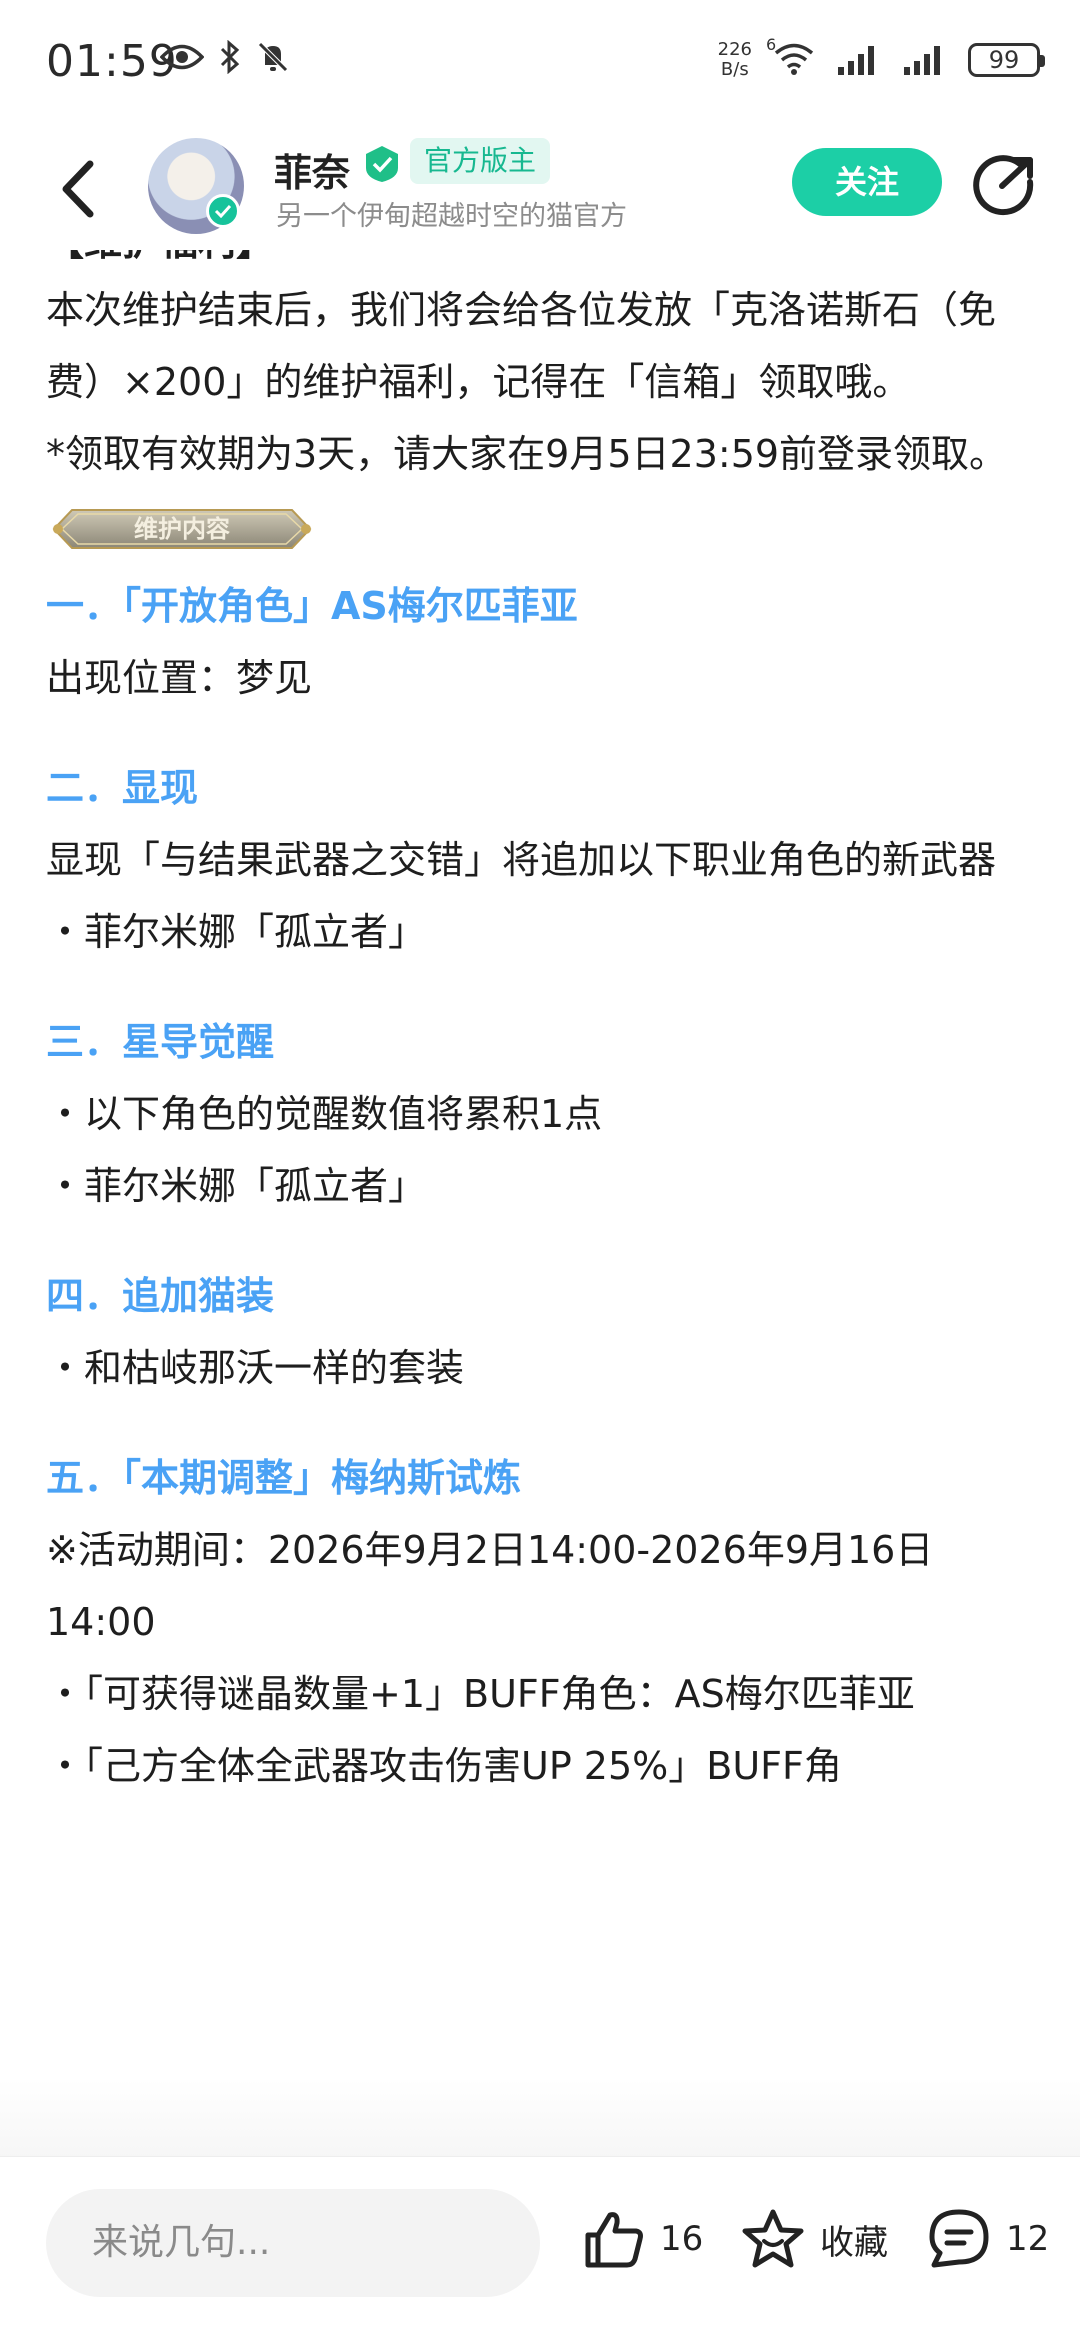 The height and width of the screenshot is (2325, 1080). I want to click on section-line: ・和枯岐那沃一样的套装, so click(255, 1368).